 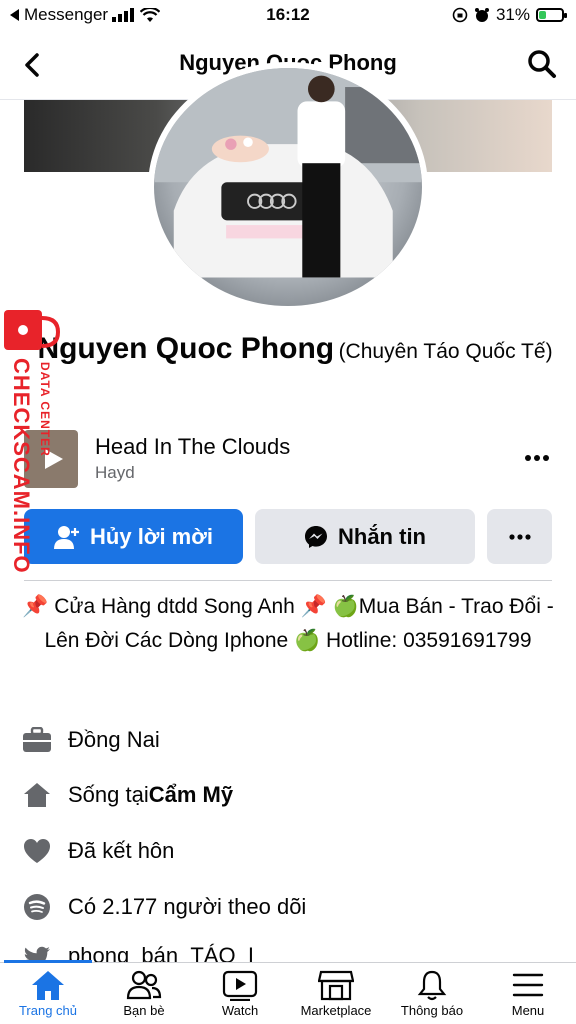 I want to click on briefcase-icon, so click(x=37, y=740).